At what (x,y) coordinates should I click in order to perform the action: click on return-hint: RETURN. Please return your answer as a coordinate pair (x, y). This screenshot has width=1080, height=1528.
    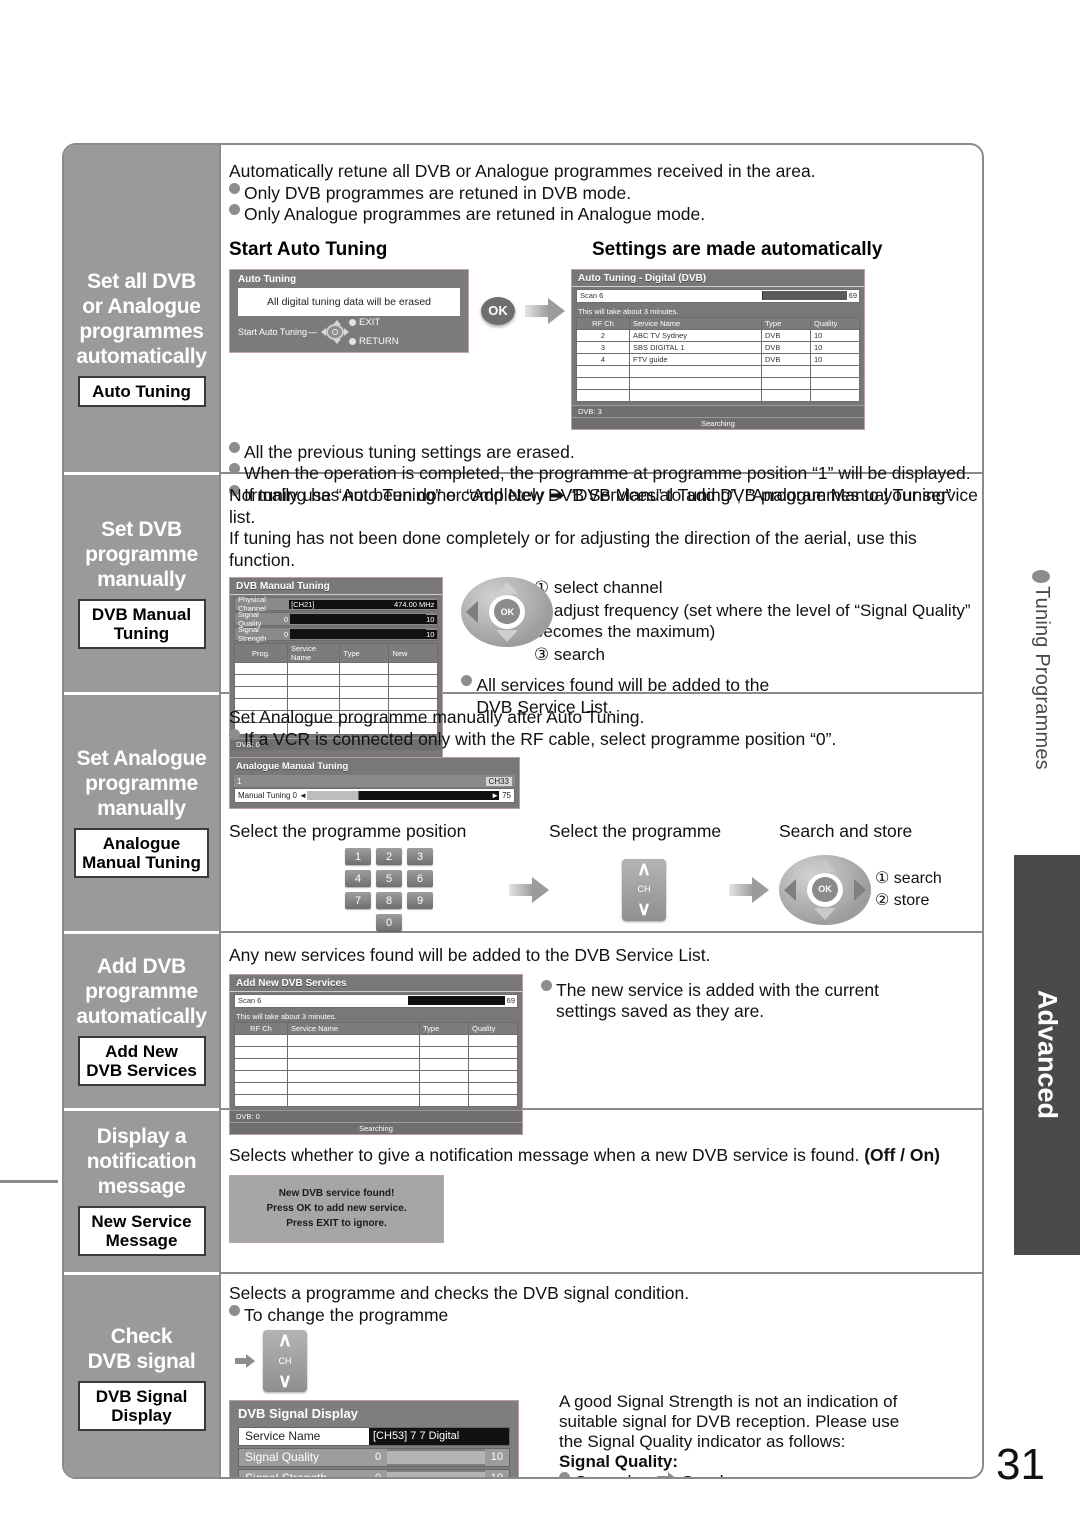
    Looking at the image, I should click on (374, 341).